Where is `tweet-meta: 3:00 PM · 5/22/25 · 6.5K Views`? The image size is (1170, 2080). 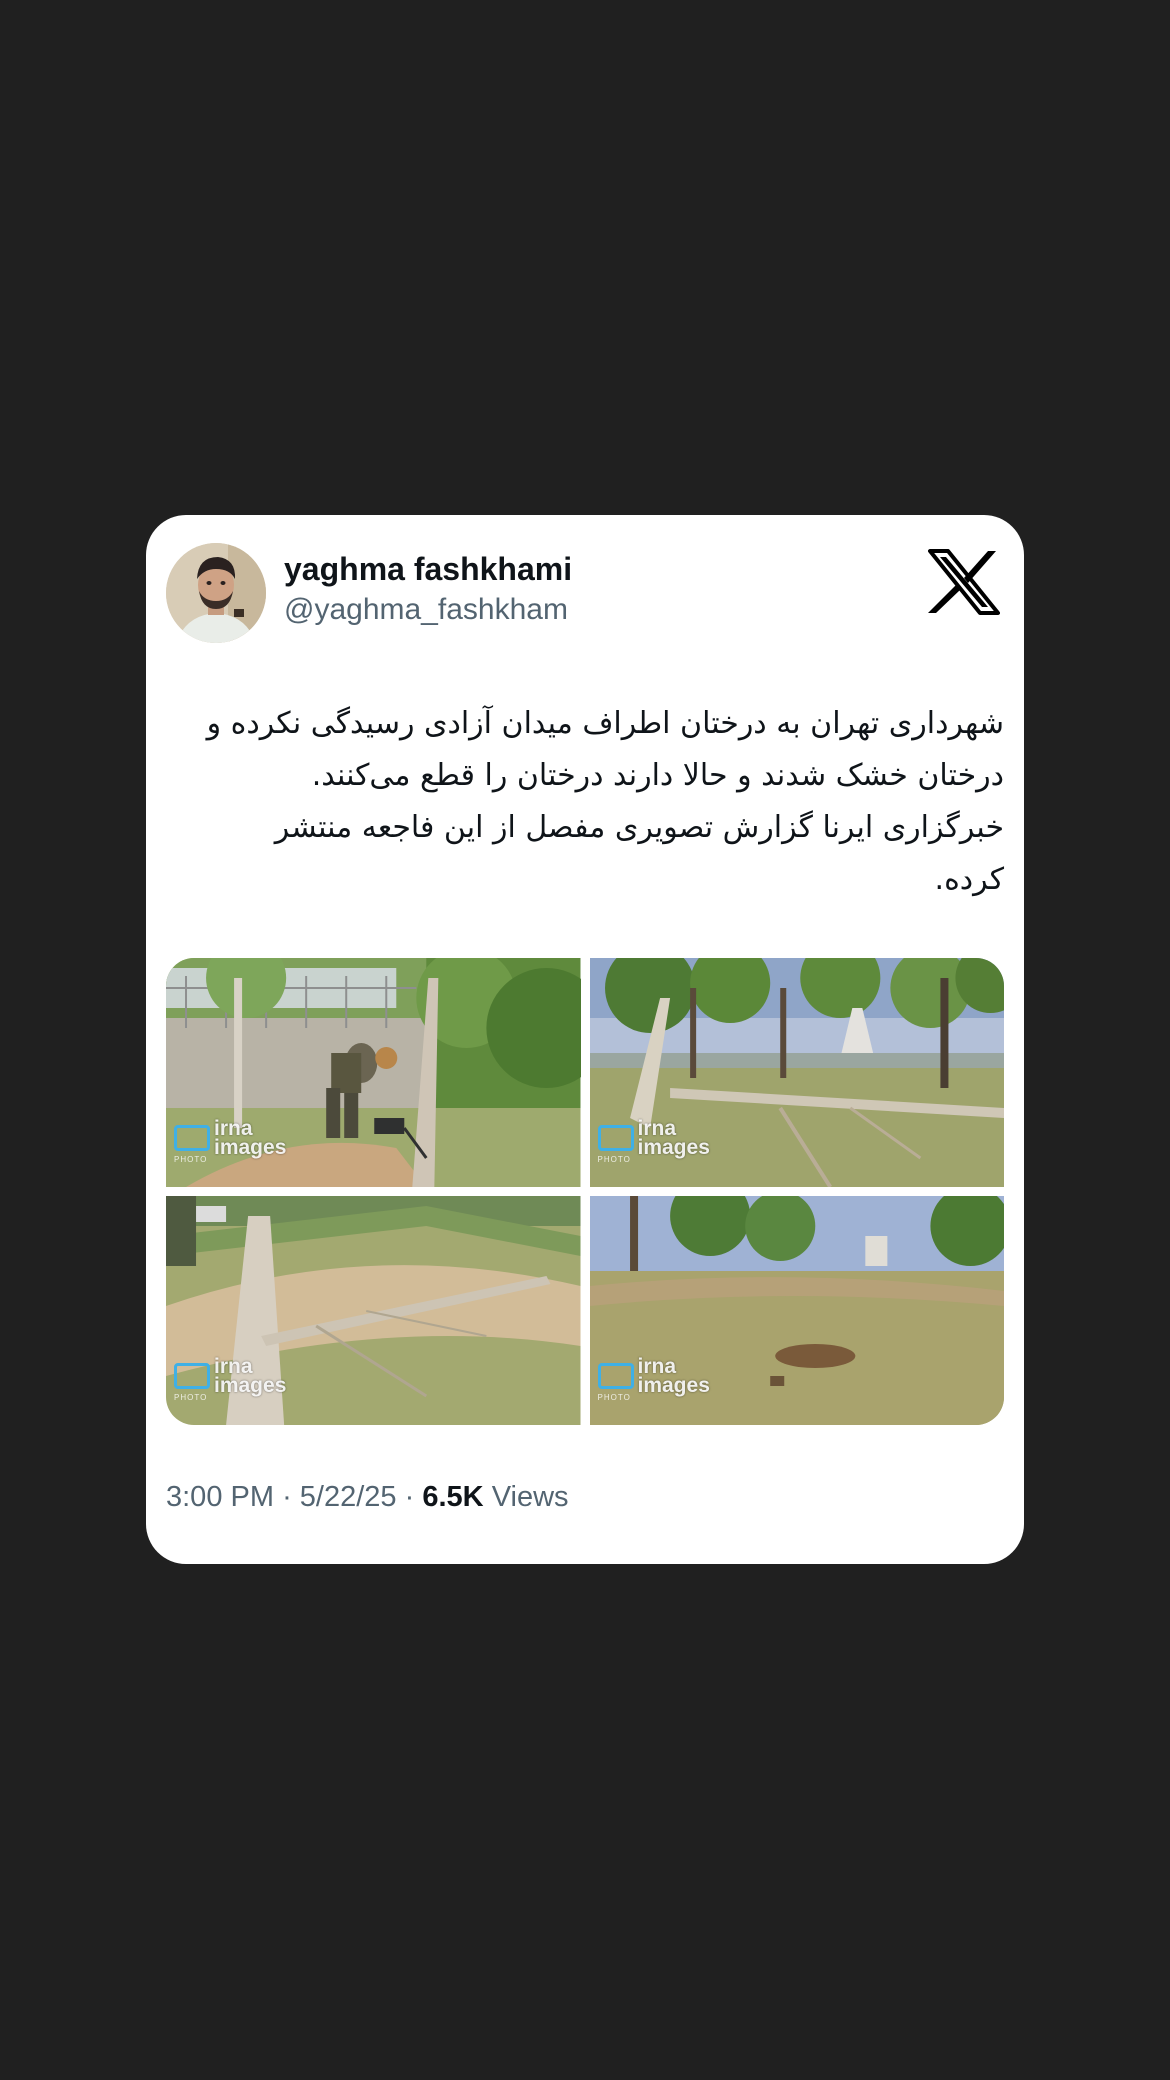 tweet-meta: 3:00 PM · 5/22/25 · 6.5K Views is located at coordinates (367, 1497).